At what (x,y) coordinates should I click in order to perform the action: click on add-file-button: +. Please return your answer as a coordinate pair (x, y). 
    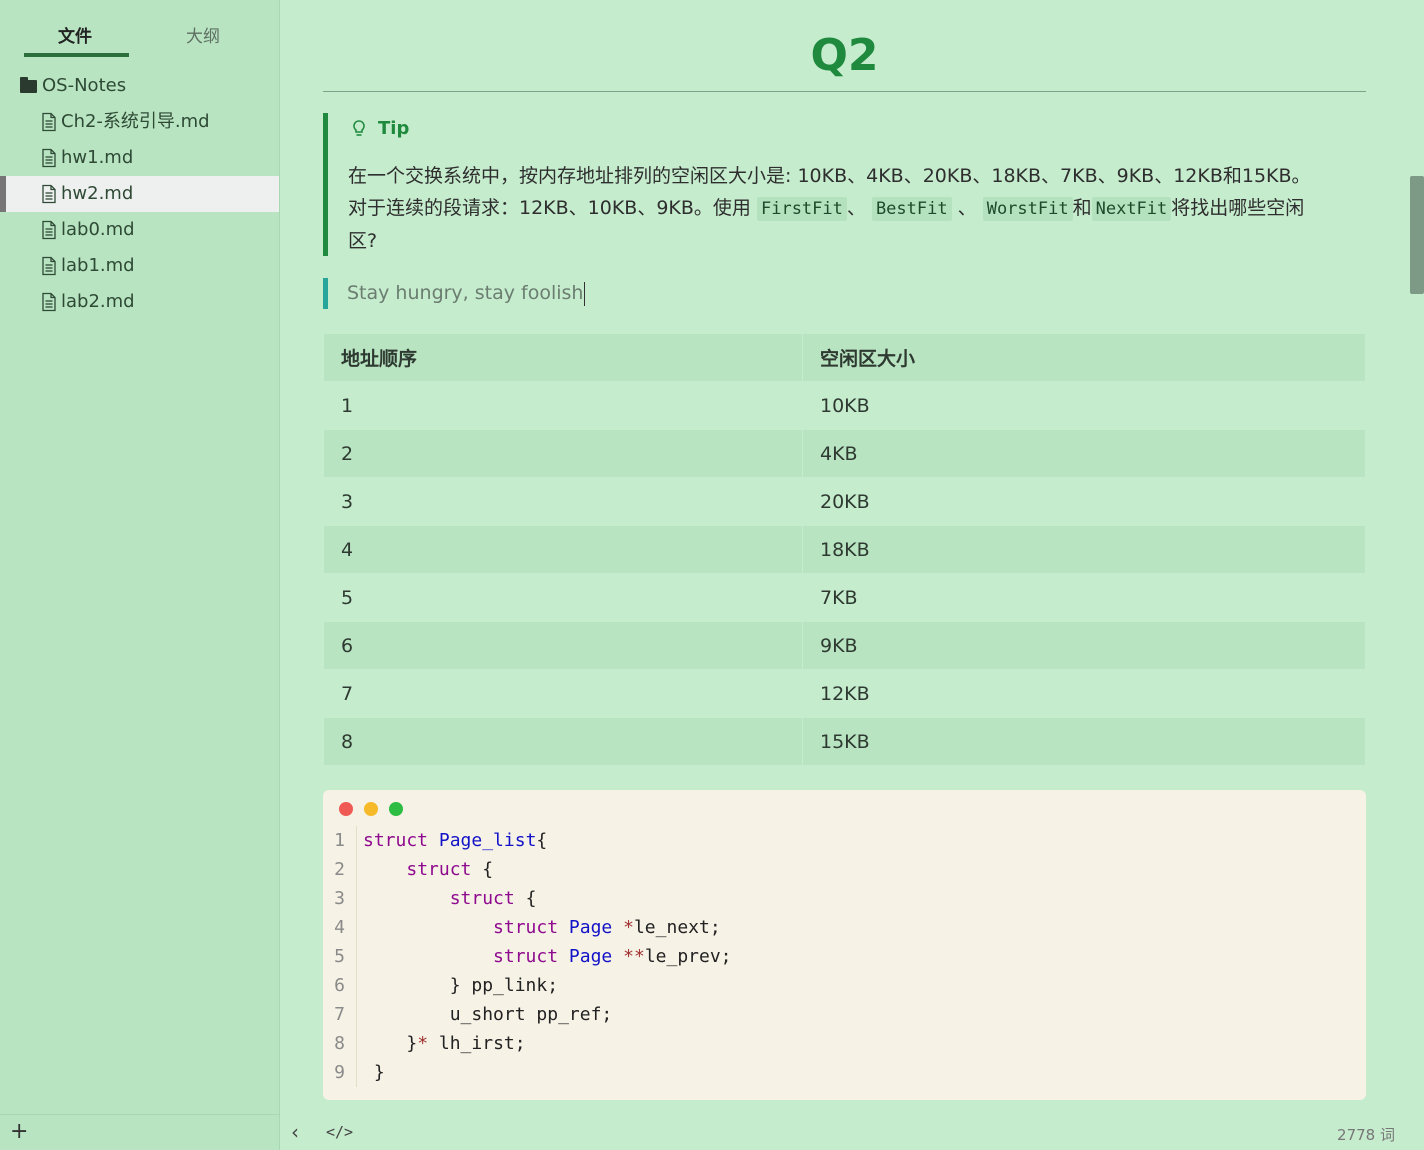
    Looking at the image, I should click on (19, 1132).